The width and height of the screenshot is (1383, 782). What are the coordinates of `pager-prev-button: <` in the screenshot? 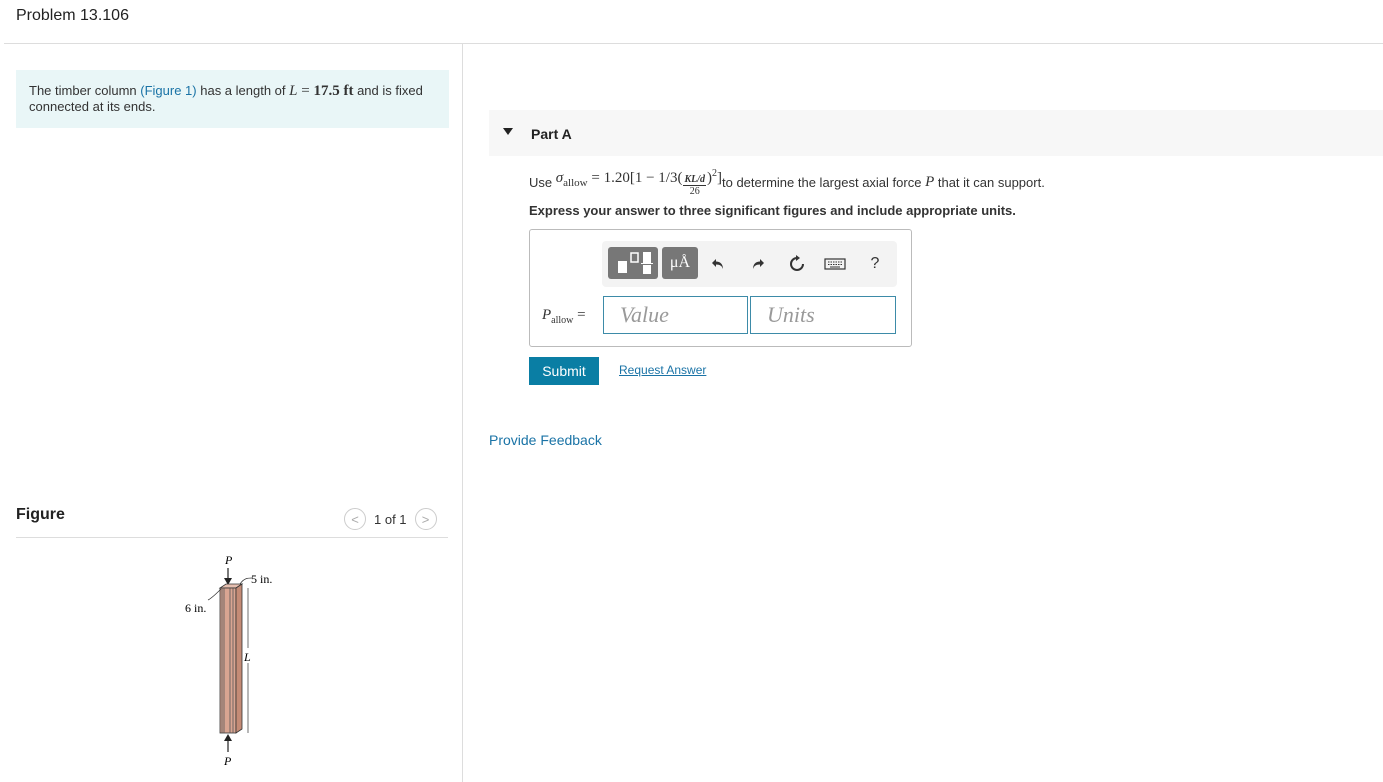 It's located at (355, 519).